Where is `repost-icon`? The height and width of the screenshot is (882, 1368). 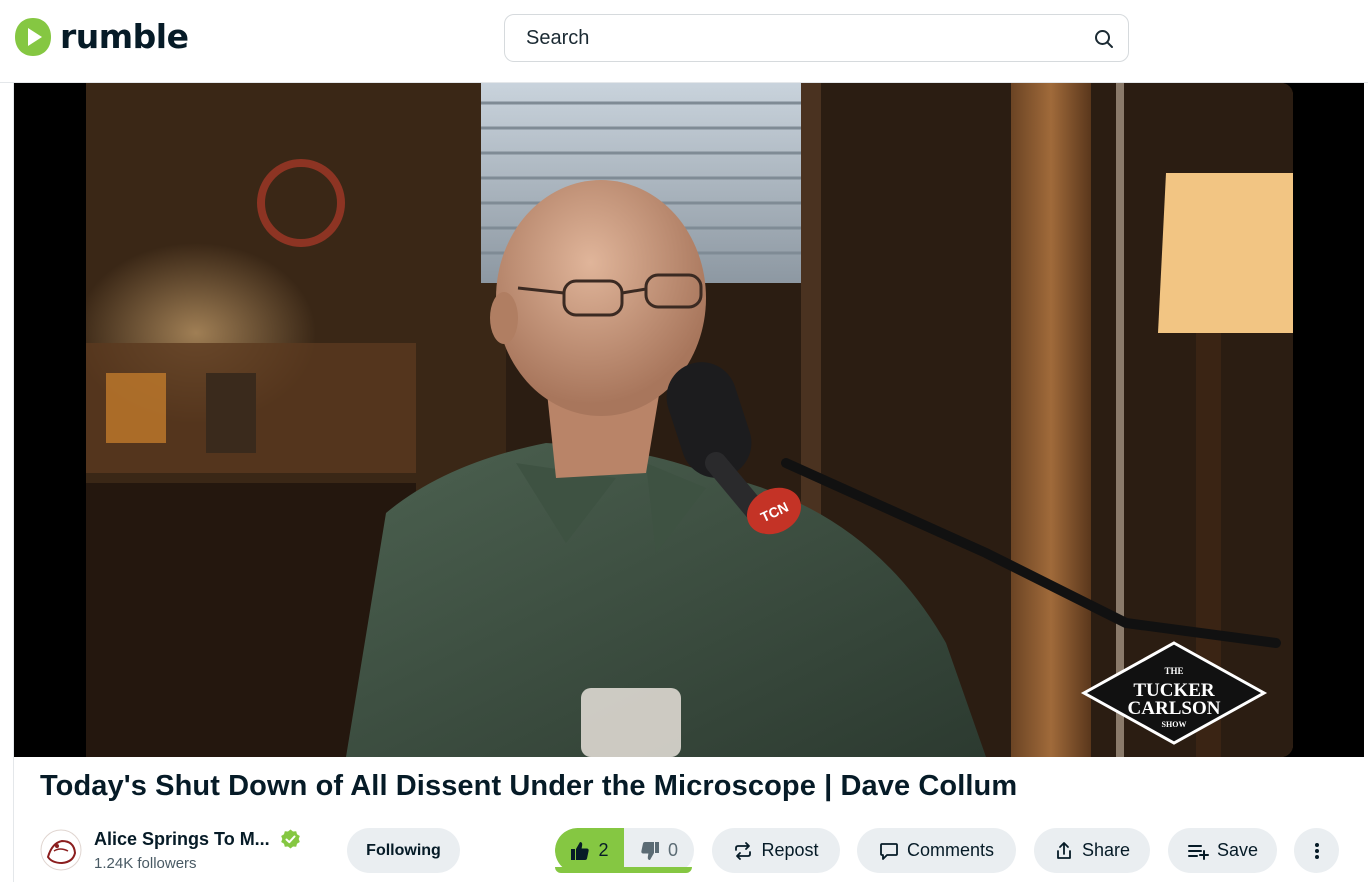 repost-icon is located at coordinates (743, 850).